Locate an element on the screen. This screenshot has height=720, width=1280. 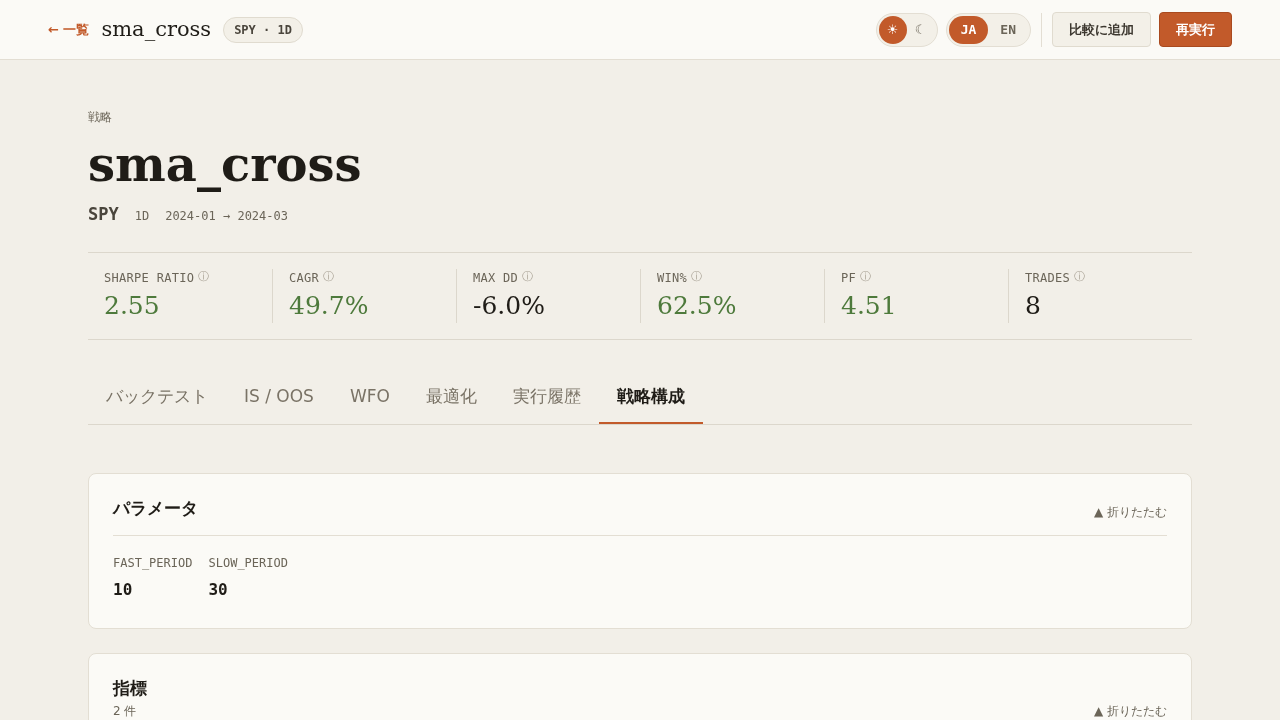
add-compare-button: 比較に追加 is located at coordinates (1101, 29).